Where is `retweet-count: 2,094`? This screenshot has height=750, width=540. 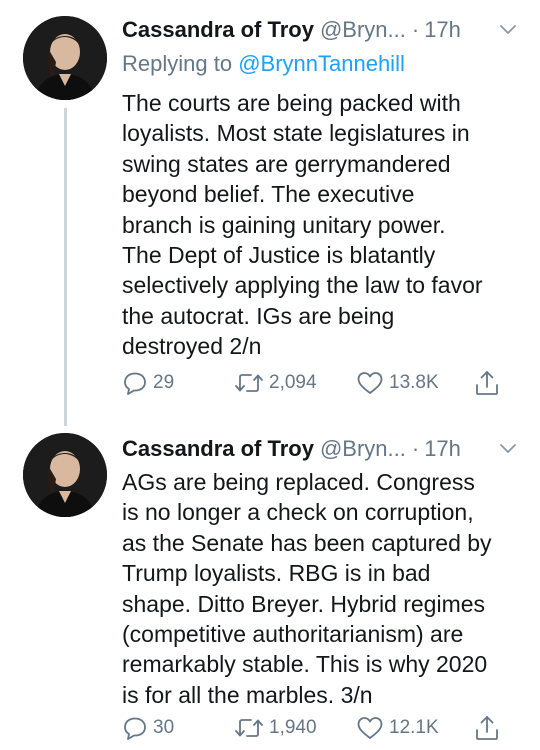
retweet-count: 2,094 is located at coordinates (293, 382).